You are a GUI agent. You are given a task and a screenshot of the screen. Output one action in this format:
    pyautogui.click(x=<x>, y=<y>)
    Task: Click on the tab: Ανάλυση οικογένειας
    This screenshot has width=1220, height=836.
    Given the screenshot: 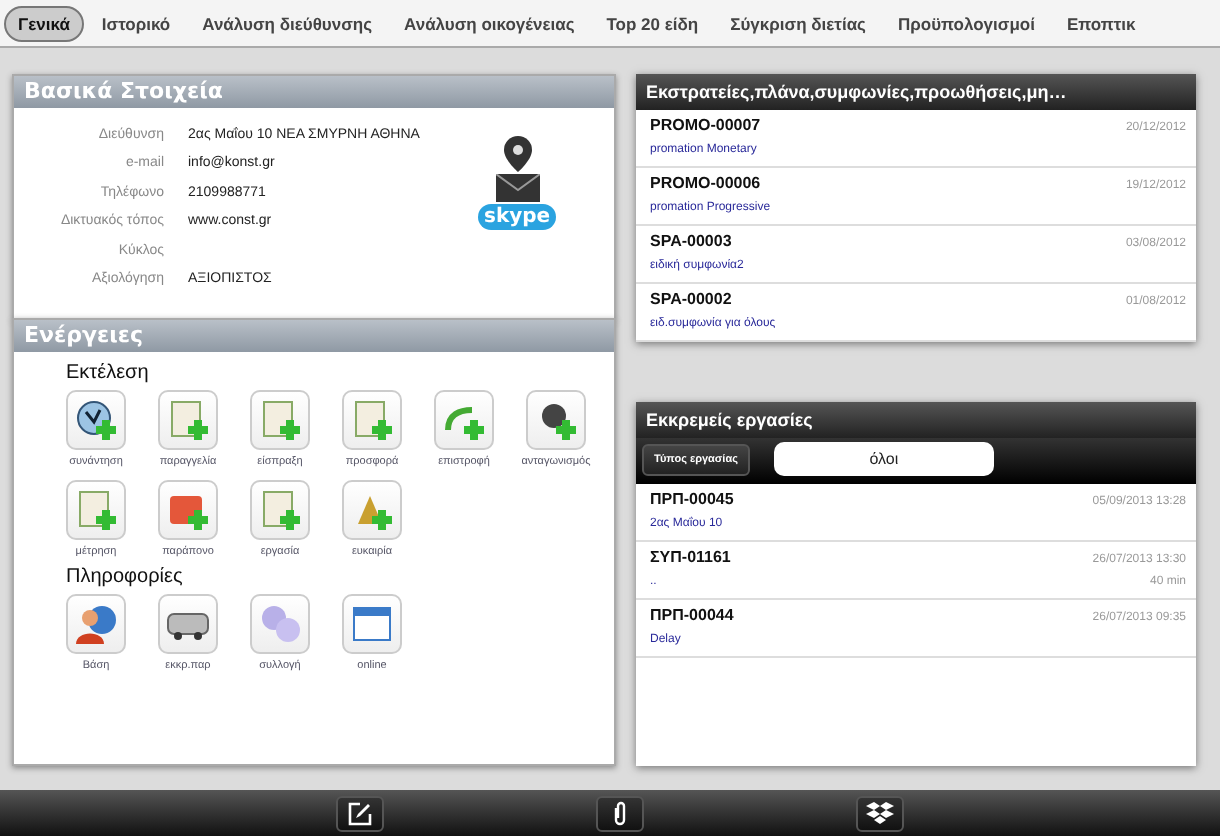 What is the action you would take?
    pyautogui.click(x=489, y=23)
    